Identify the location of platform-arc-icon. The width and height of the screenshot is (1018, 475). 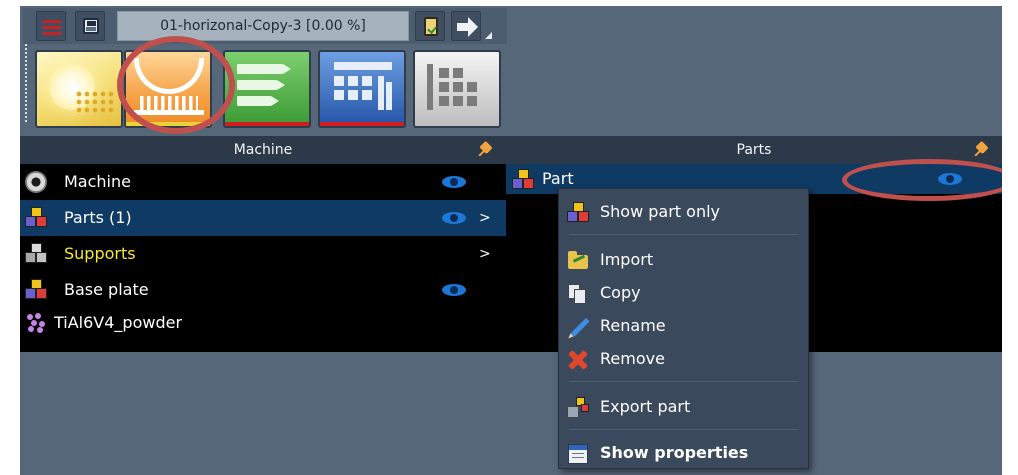
(169, 76).